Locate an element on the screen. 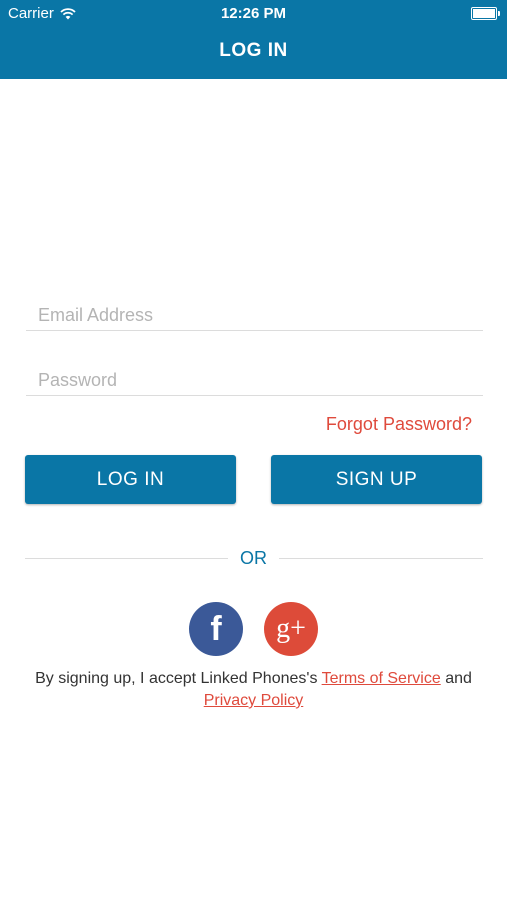 Image resolution: width=507 pixels, height=900 pixels. password-field-container is located at coordinates (254, 383).